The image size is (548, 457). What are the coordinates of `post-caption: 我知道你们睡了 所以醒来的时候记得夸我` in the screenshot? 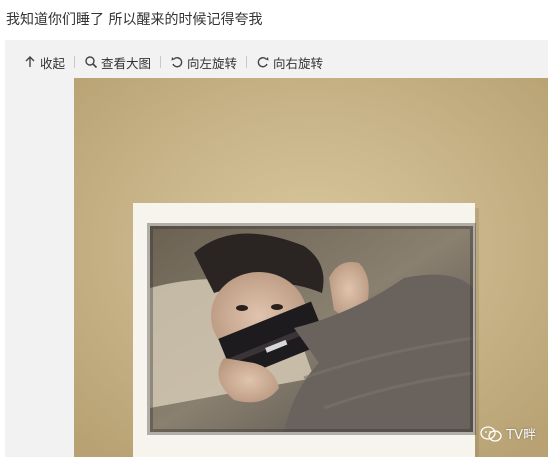 It's located at (134, 20).